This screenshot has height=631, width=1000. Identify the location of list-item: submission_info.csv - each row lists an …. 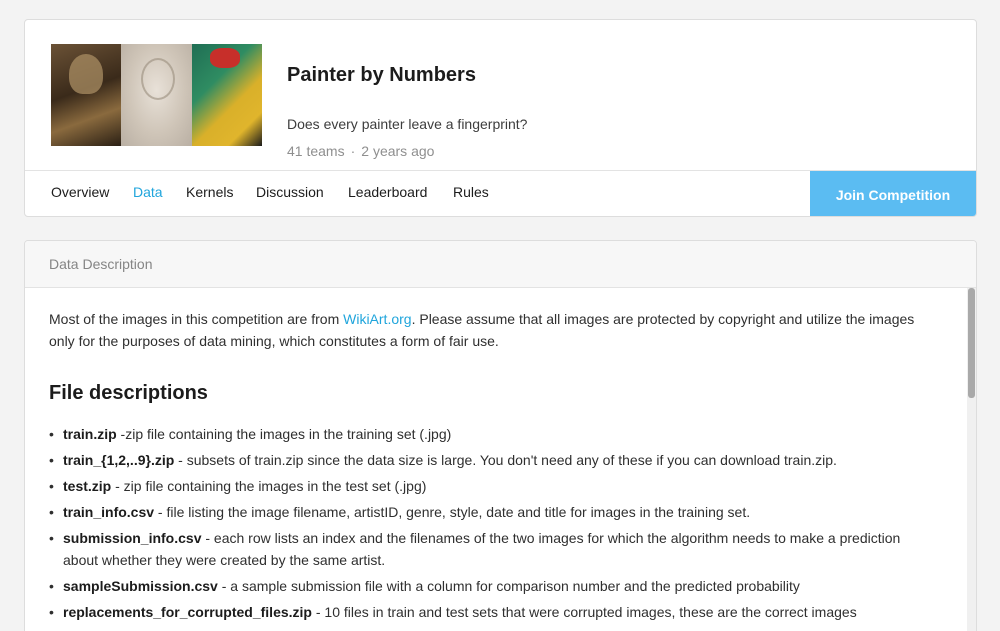
(490, 549).